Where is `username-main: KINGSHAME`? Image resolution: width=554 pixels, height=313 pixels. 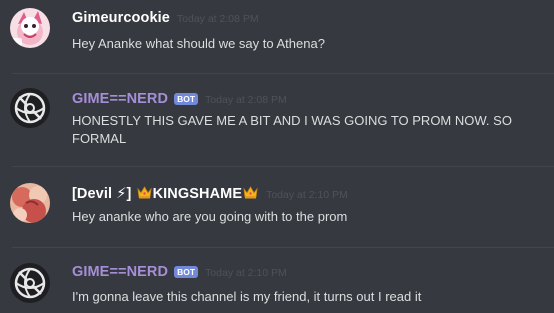
username-main: KINGSHAME is located at coordinates (197, 194).